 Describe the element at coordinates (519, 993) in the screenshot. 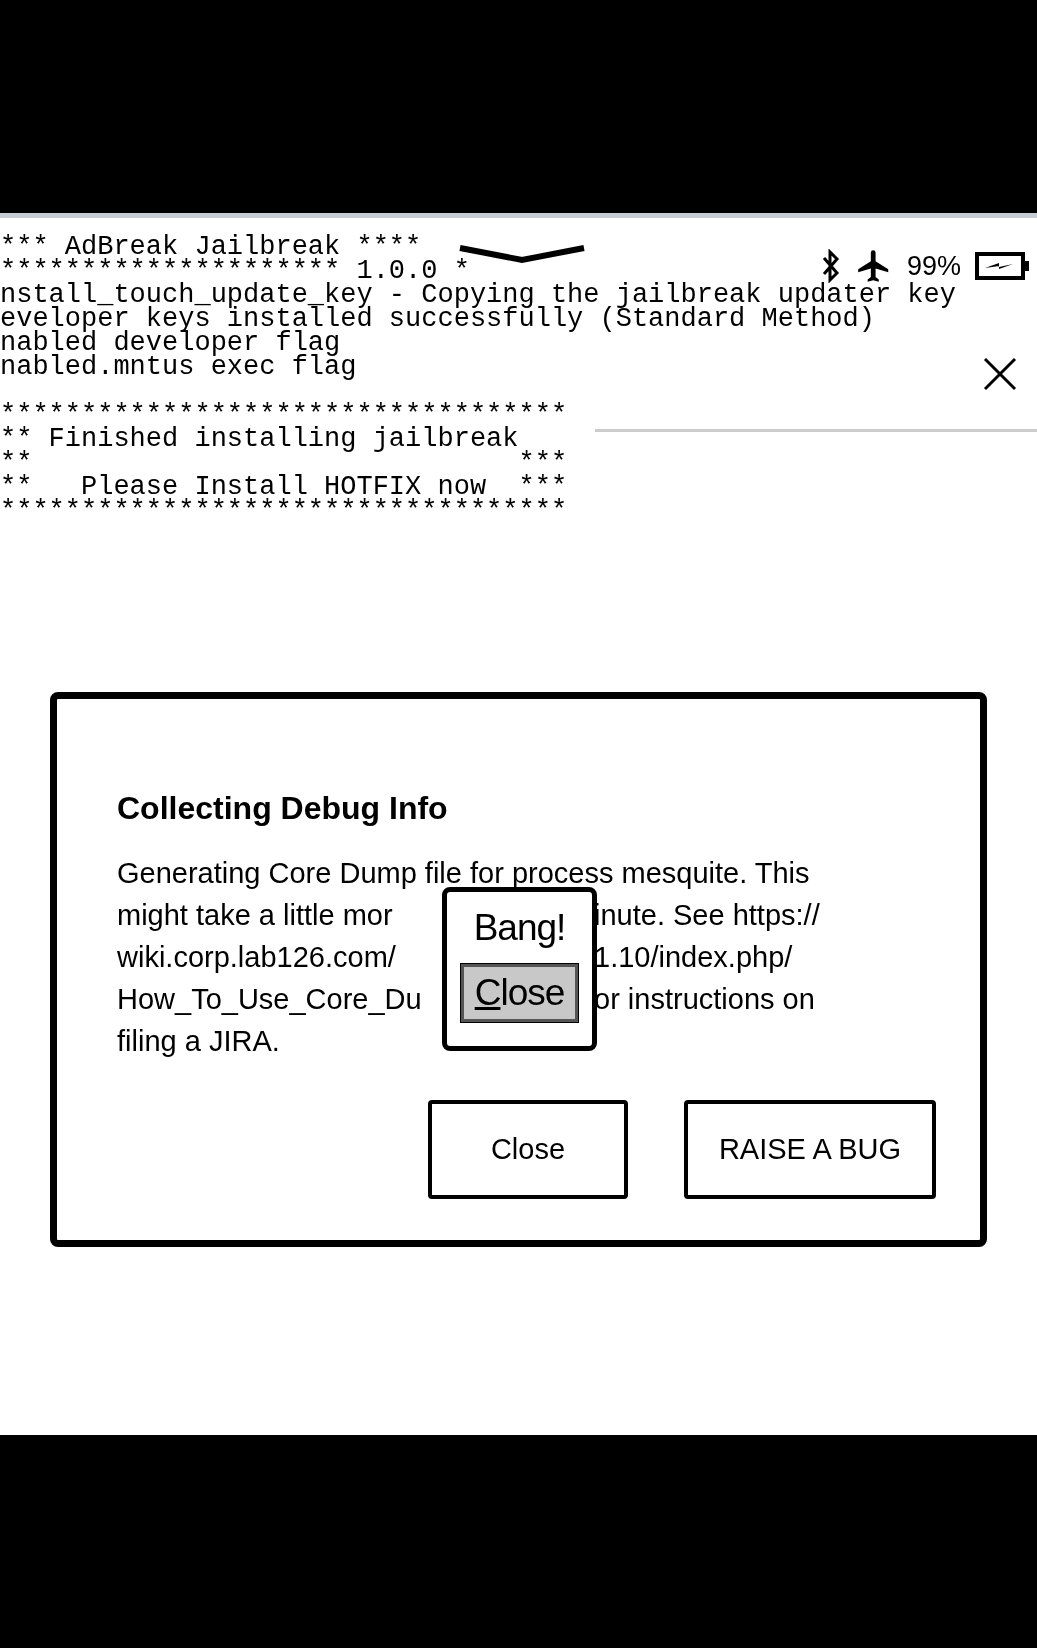

I see `alert-close-button: Close` at that location.